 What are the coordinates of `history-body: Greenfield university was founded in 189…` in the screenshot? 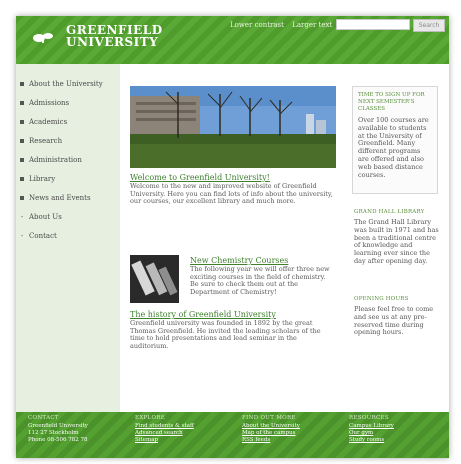 It's located at (225, 334).